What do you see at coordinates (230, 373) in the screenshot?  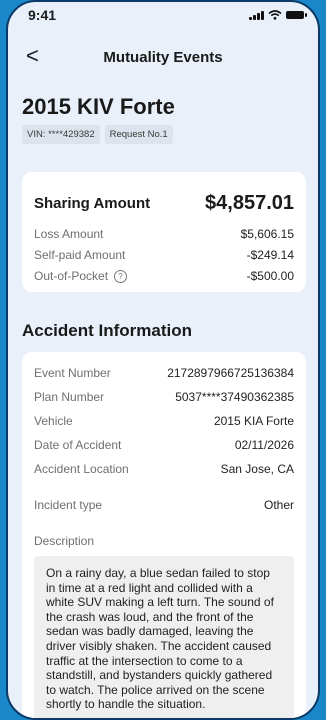 I see `event-number-value: 2172897966725136384` at bounding box center [230, 373].